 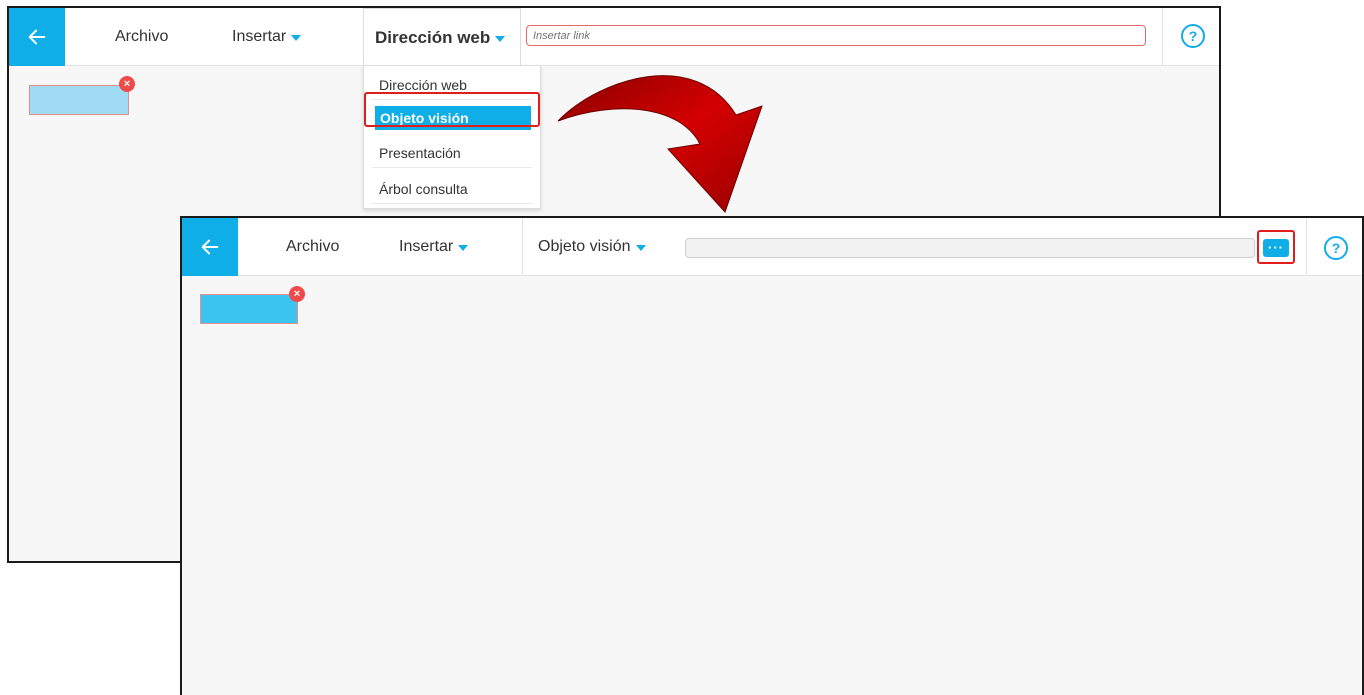 I want to click on link-input, so click(x=836, y=35).